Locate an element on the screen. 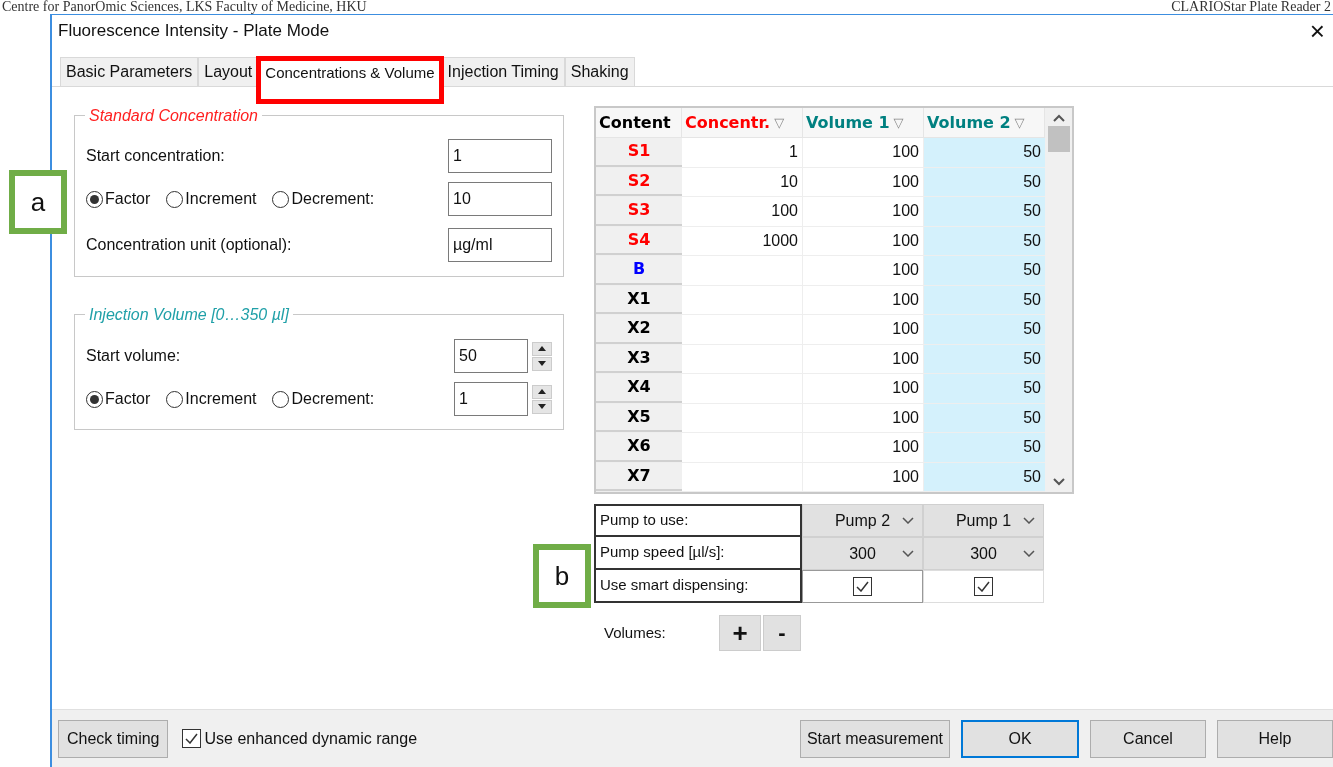 This screenshot has height=767, width=1333. row-header: X5 is located at coordinates (639, 417).